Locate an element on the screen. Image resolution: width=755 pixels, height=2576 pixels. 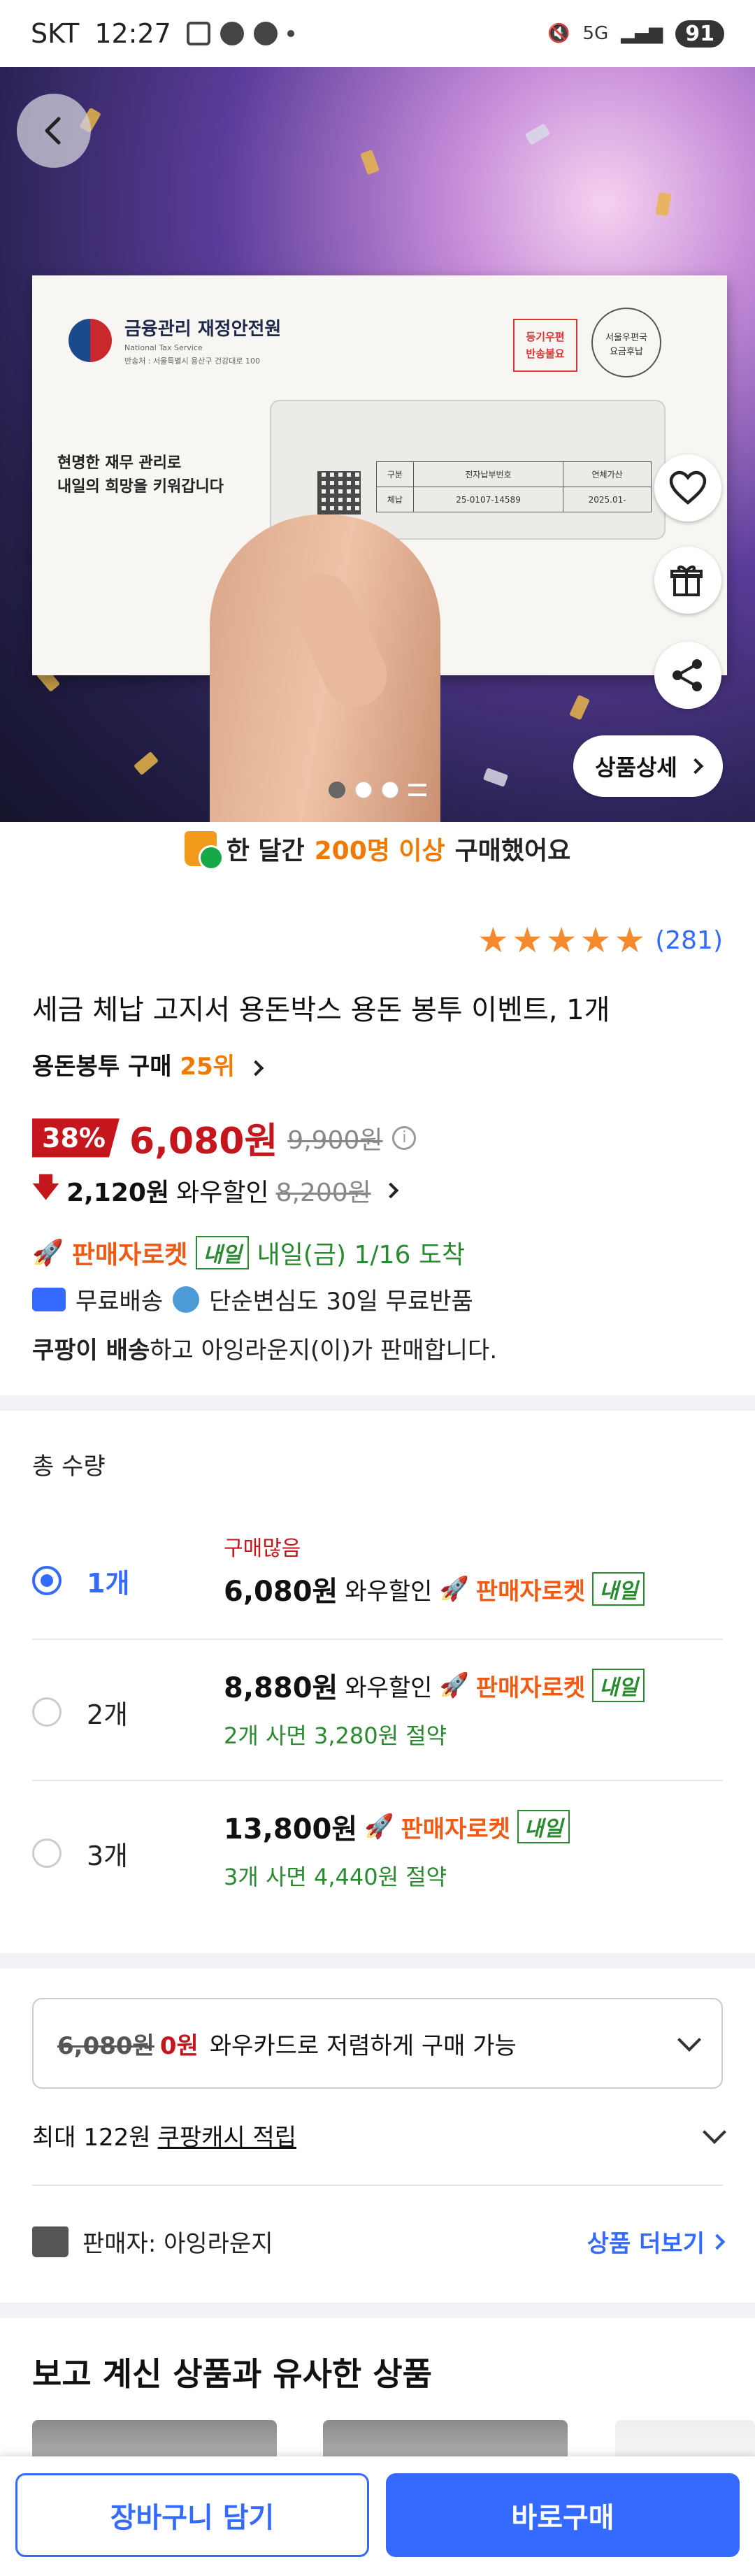
rank-value: 25위 is located at coordinates (207, 1067).